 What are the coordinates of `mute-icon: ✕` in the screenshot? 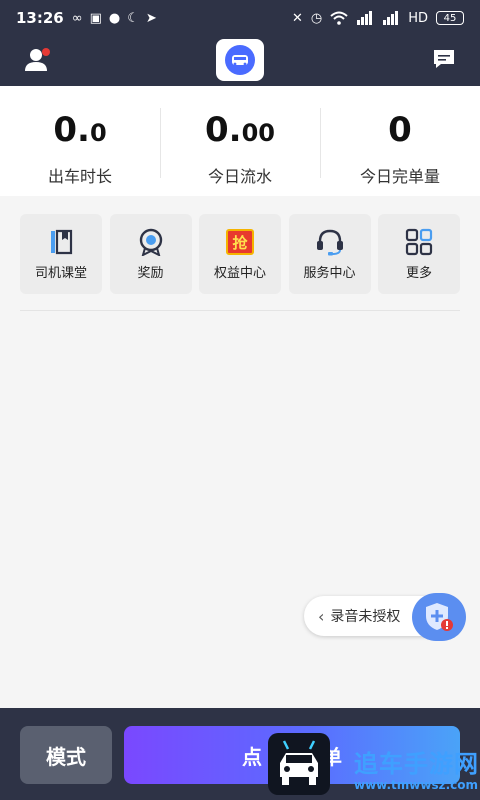 It's located at (297, 18).